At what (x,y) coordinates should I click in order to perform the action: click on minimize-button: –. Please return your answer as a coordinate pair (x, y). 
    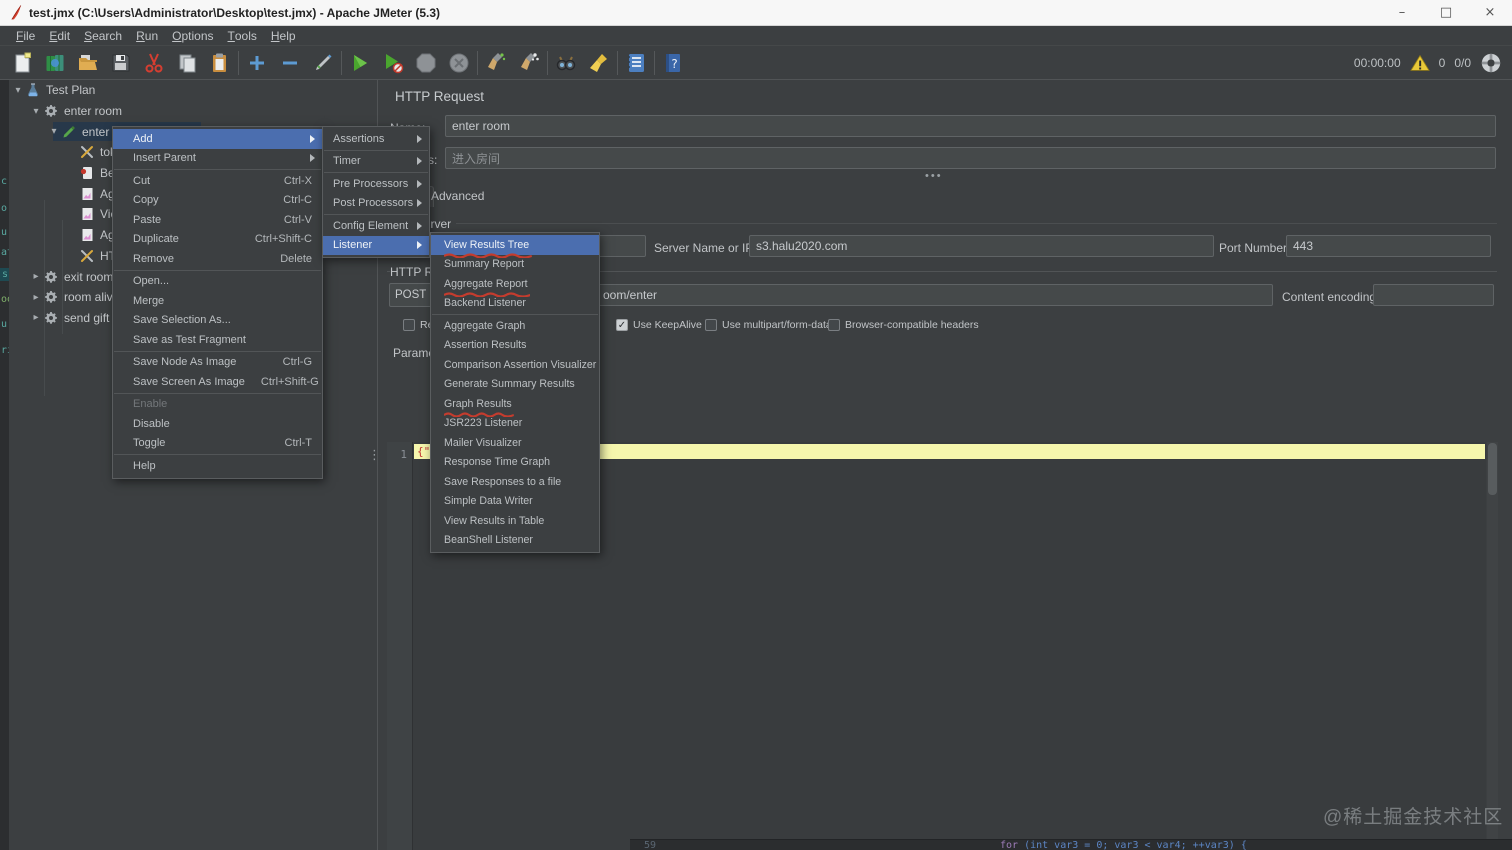
    Looking at the image, I should click on (1402, 12).